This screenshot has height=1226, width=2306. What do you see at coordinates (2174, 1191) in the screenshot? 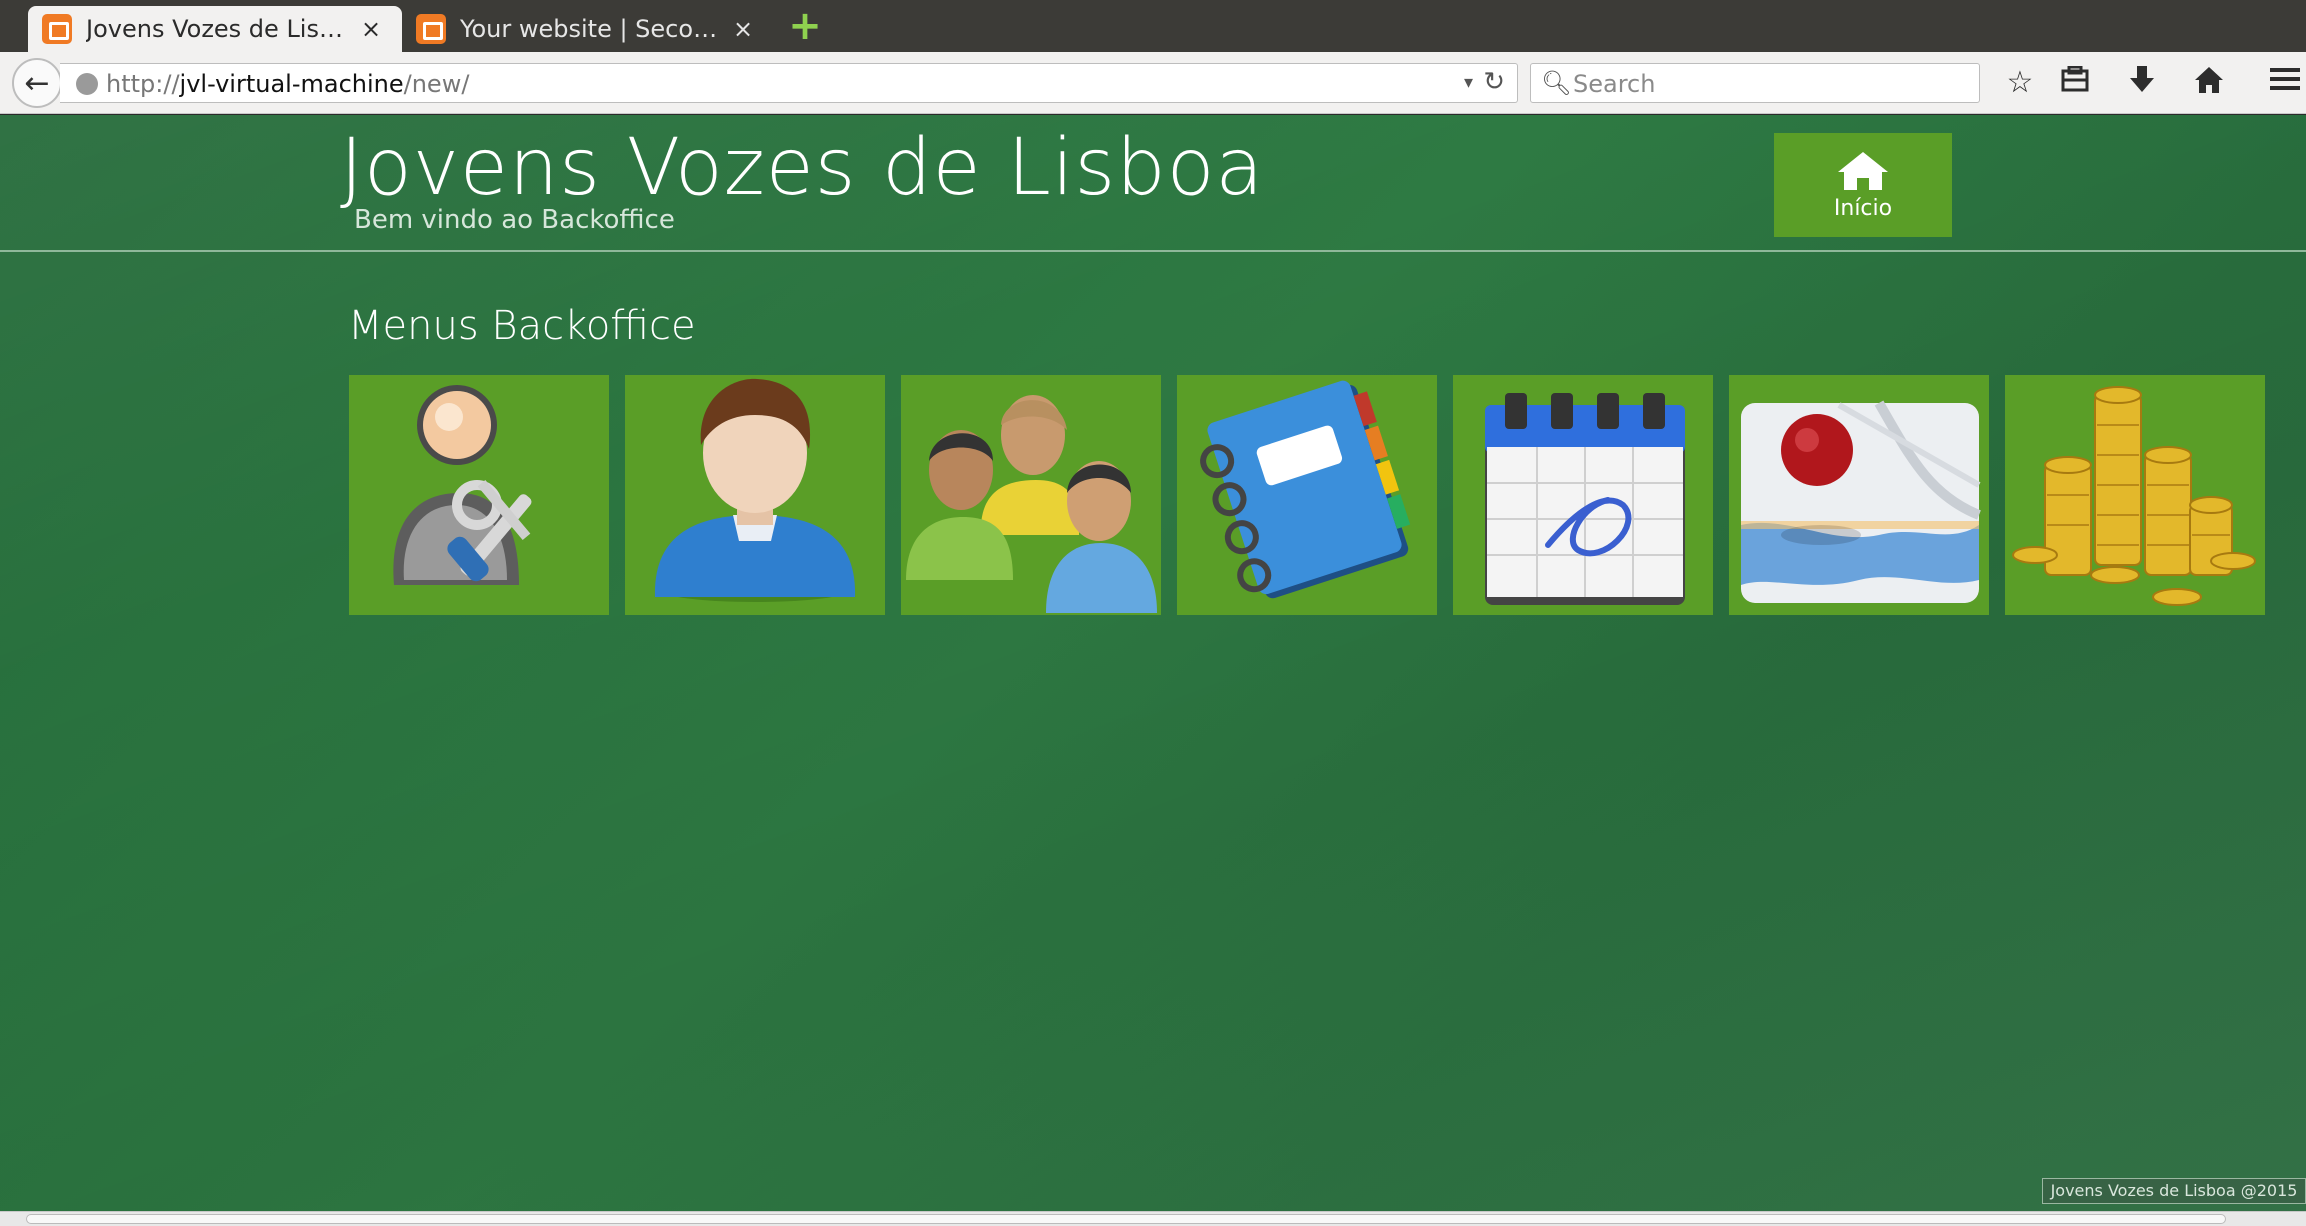
I see `footer-credit: Jovens Vozes de Lisboa @2015` at bounding box center [2174, 1191].